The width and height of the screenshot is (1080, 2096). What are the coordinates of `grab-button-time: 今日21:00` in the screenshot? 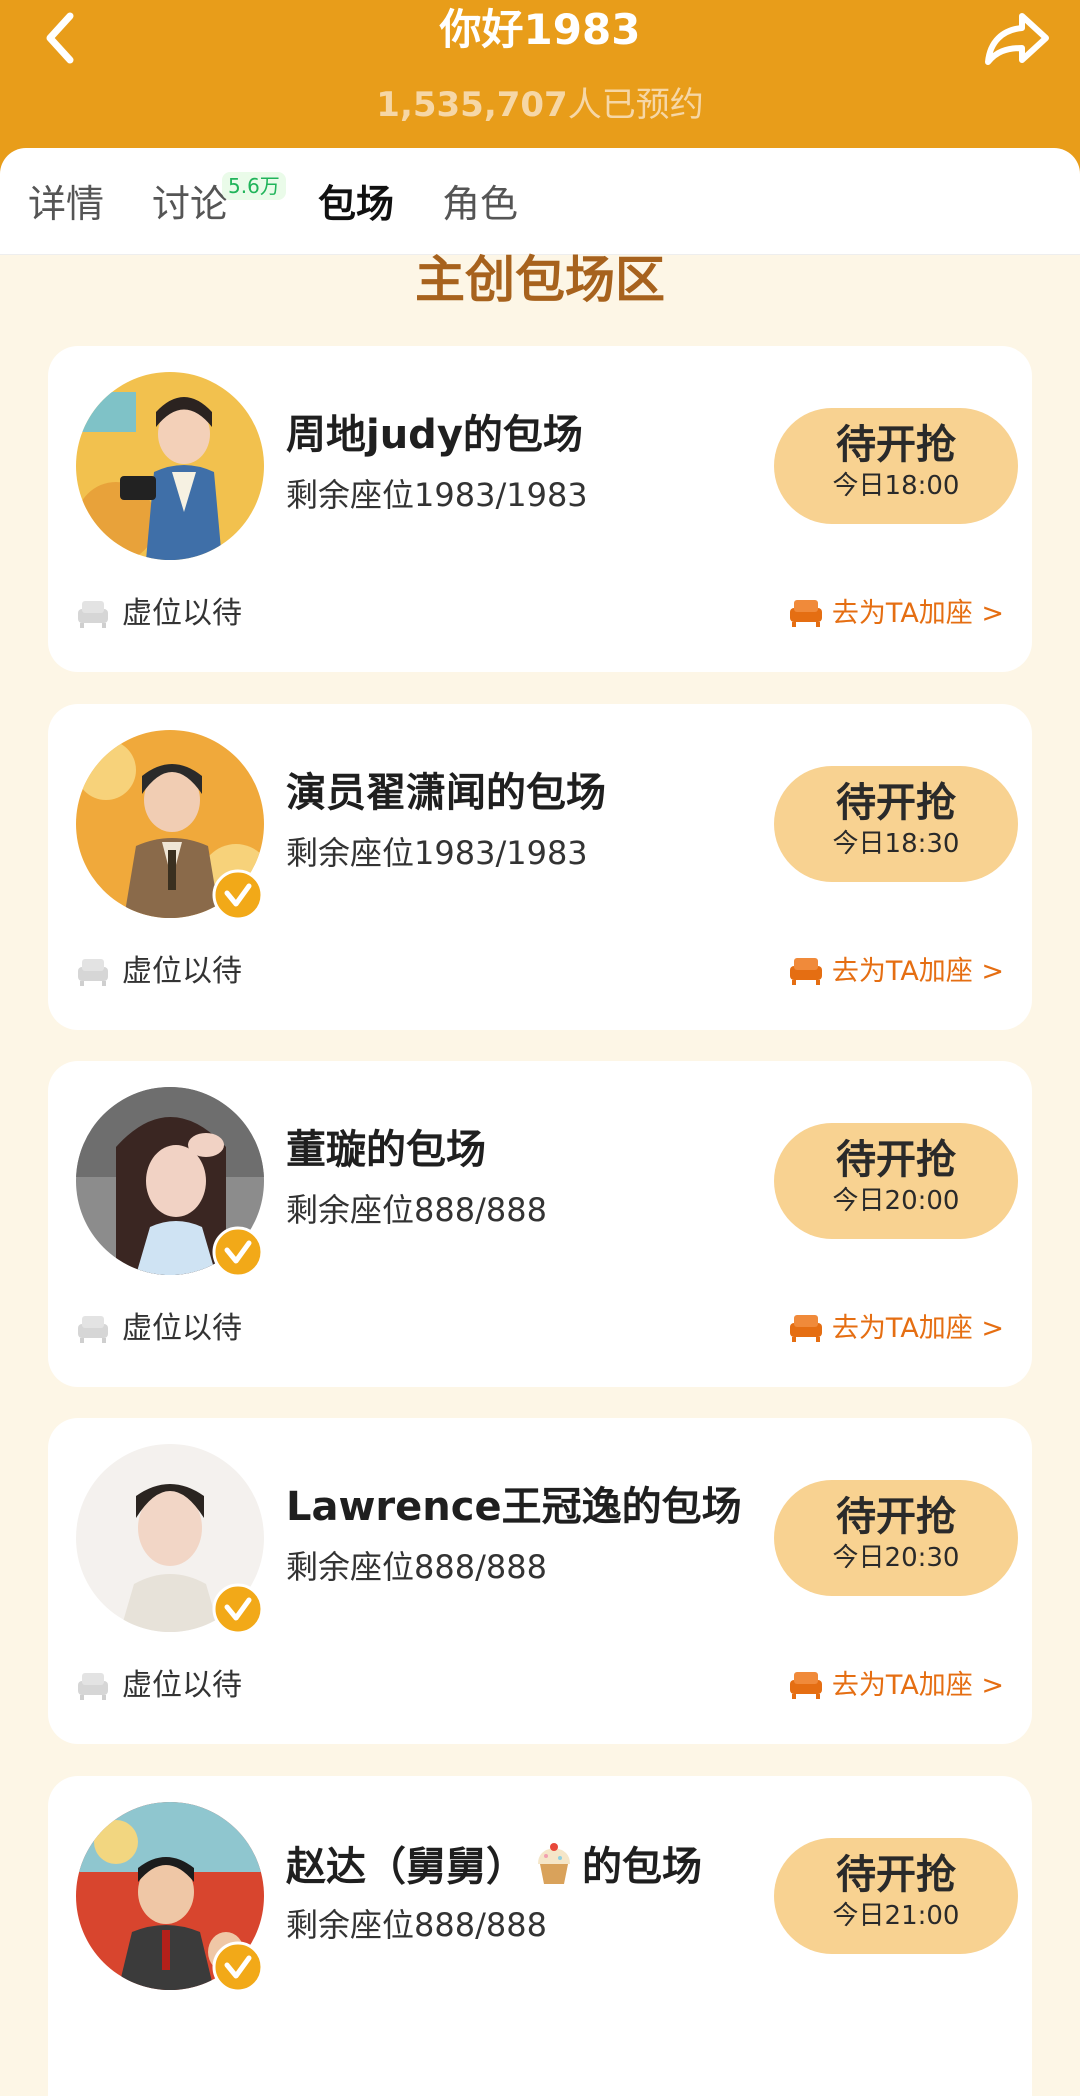 It's located at (896, 1916).